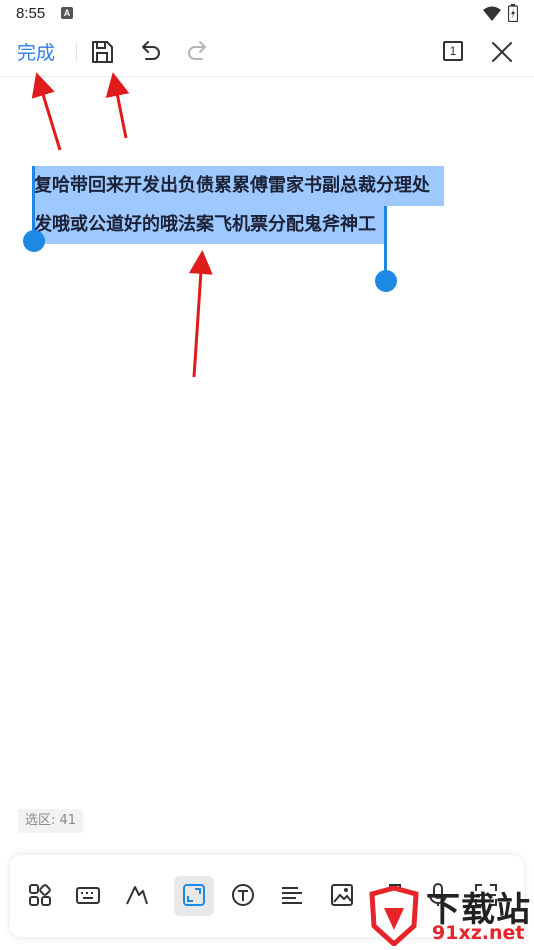  Describe the element at coordinates (88, 895) in the screenshot. I see `keyboard-icon` at that location.